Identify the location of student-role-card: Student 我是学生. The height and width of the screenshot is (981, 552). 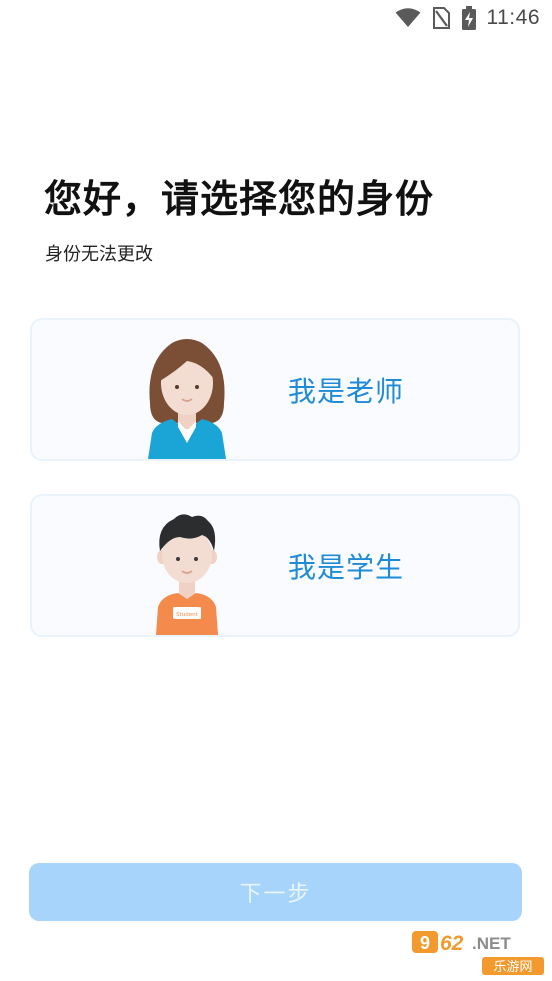
(275, 565).